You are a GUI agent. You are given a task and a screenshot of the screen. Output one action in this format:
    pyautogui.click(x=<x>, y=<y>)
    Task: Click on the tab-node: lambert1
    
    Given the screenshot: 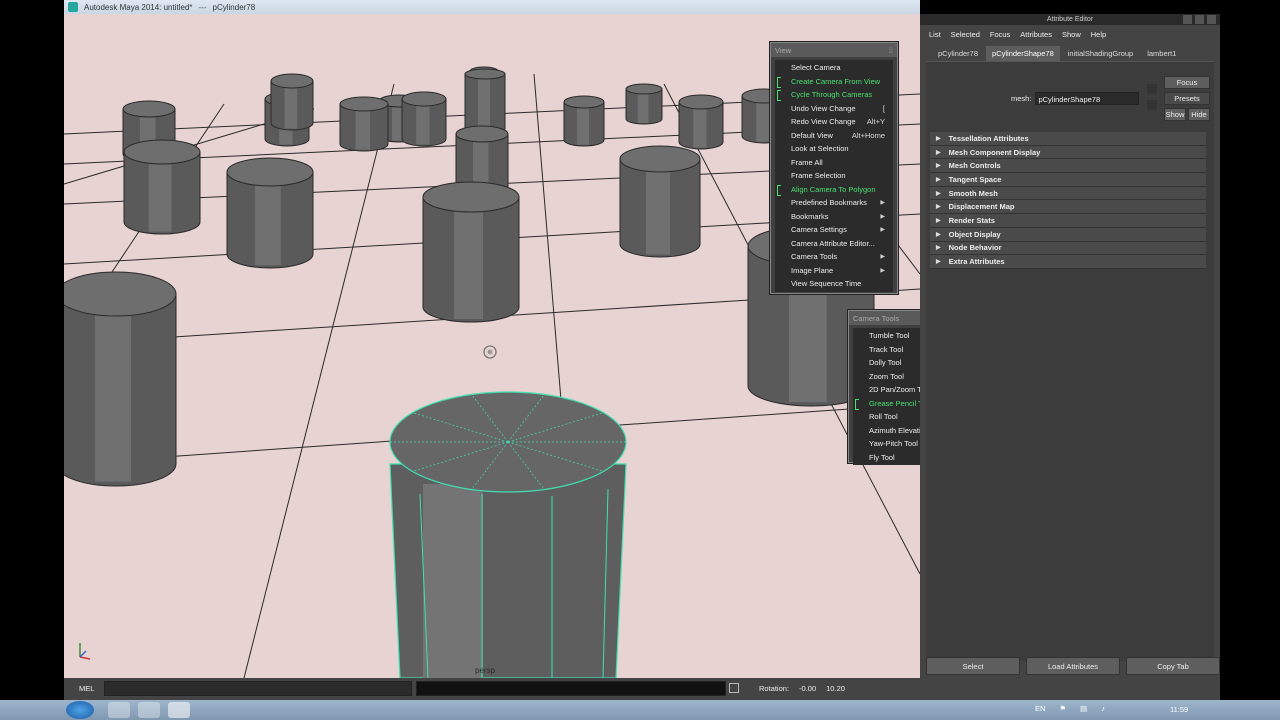 What is the action you would take?
    pyautogui.click(x=1162, y=53)
    